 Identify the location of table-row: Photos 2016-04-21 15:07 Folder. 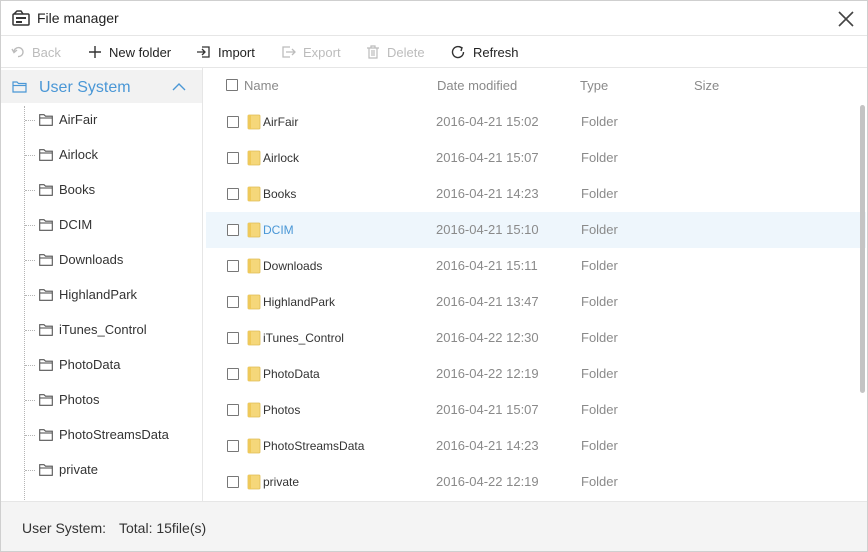
(536, 410).